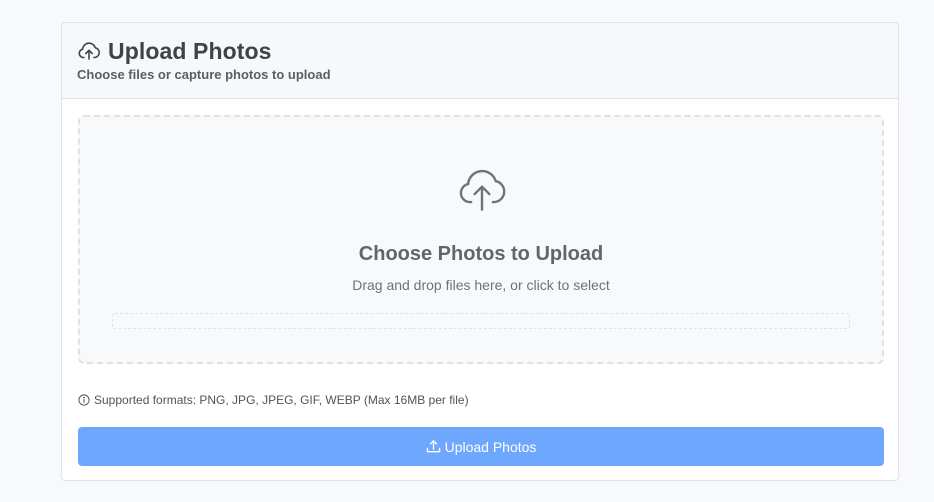 This screenshot has width=934, height=502. I want to click on dropzone-title: Choose Photos to Upload, so click(481, 254).